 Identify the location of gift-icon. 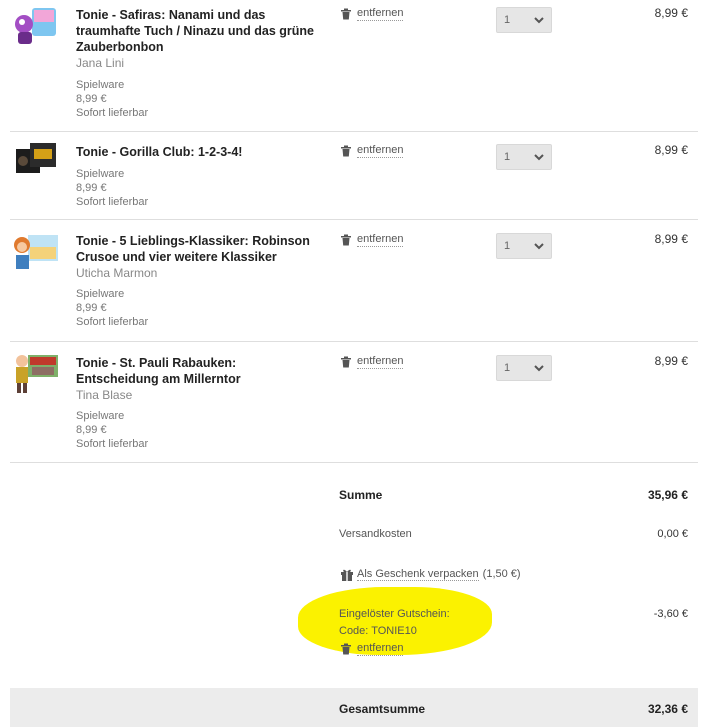
(347, 575).